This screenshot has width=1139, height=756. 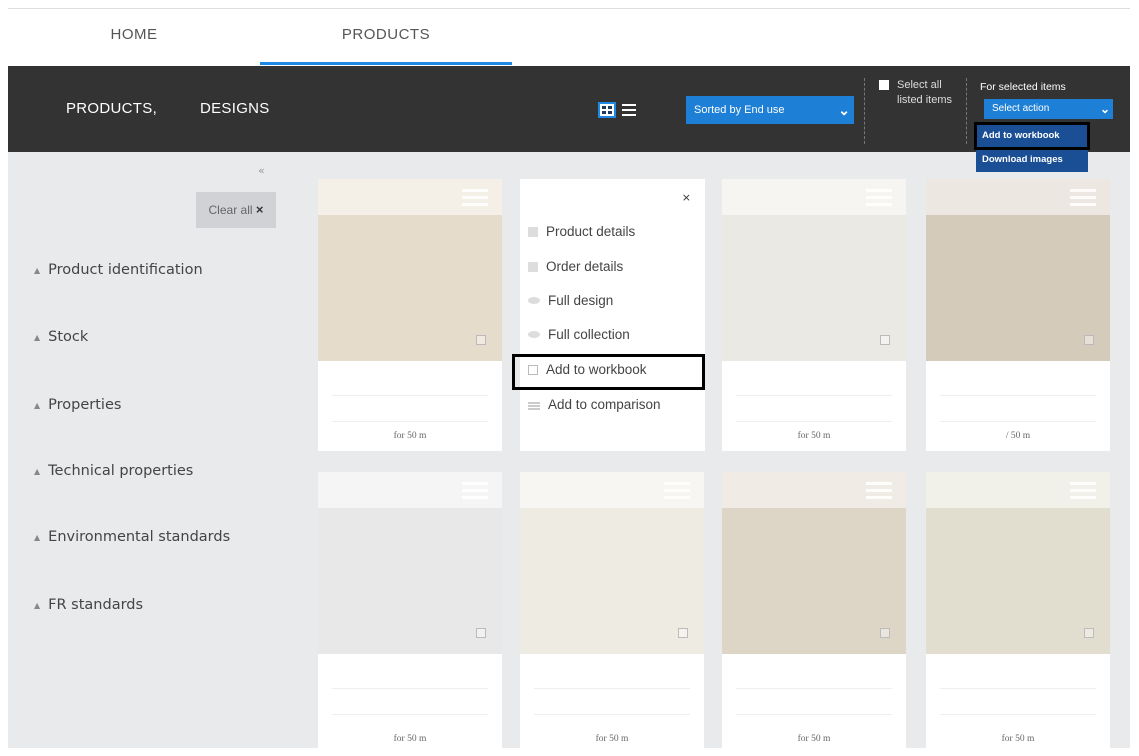 I want to click on select-all-label: Select all listed items, so click(x=925, y=92).